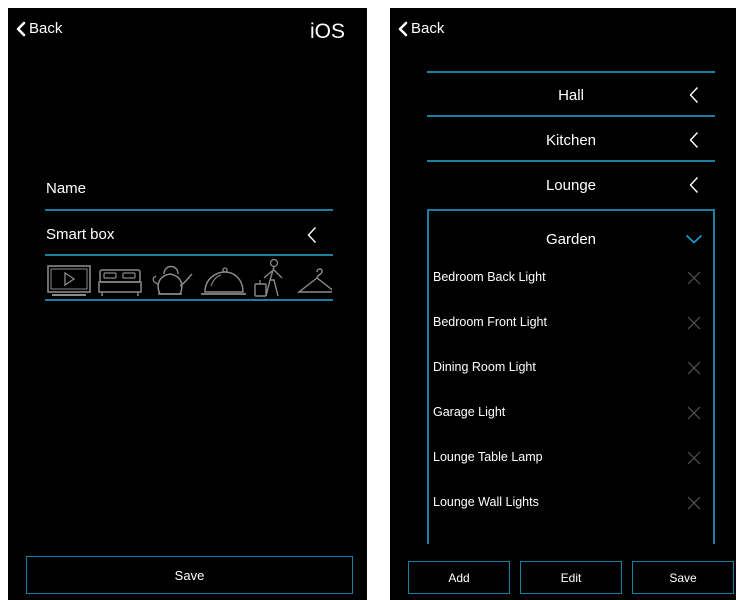  I want to click on room-row-hall: Hall, so click(571, 95).